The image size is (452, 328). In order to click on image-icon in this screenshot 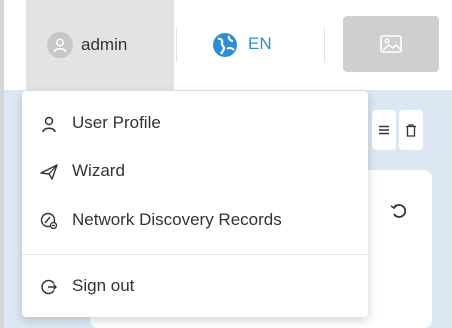, I will do `click(391, 44)`.